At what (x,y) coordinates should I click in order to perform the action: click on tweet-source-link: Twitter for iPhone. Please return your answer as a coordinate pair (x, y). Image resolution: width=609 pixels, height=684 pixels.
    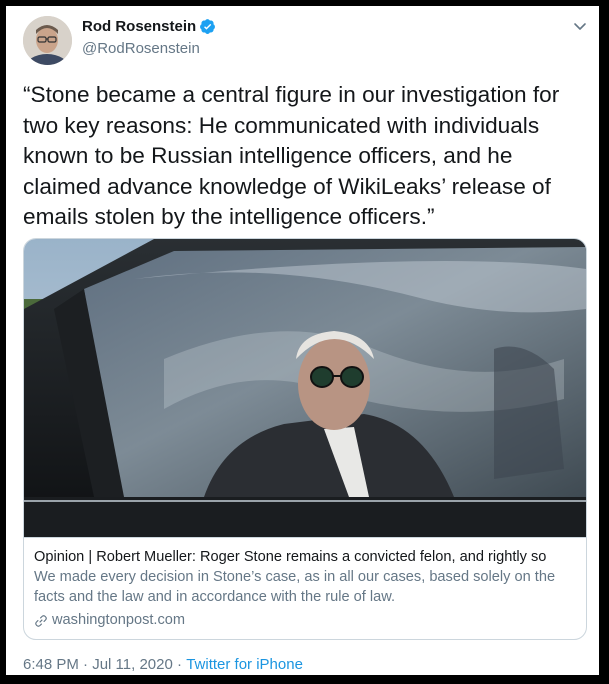
    Looking at the image, I should click on (244, 664).